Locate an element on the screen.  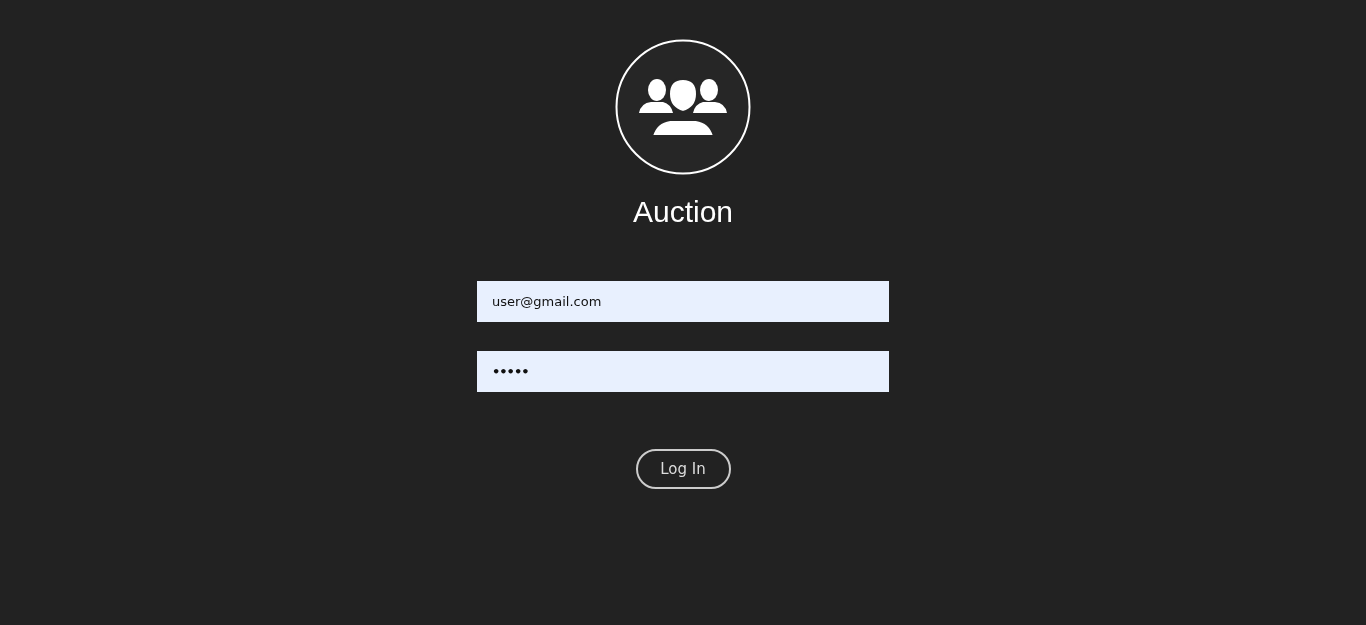
users-icon is located at coordinates (683, 107).